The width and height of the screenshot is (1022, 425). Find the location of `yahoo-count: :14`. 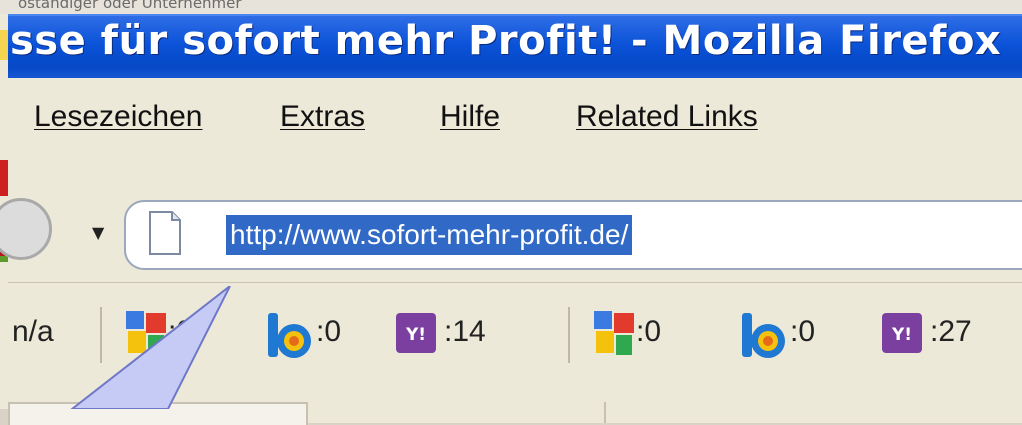

yahoo-count: :14 is located at coordinates (465, 331).